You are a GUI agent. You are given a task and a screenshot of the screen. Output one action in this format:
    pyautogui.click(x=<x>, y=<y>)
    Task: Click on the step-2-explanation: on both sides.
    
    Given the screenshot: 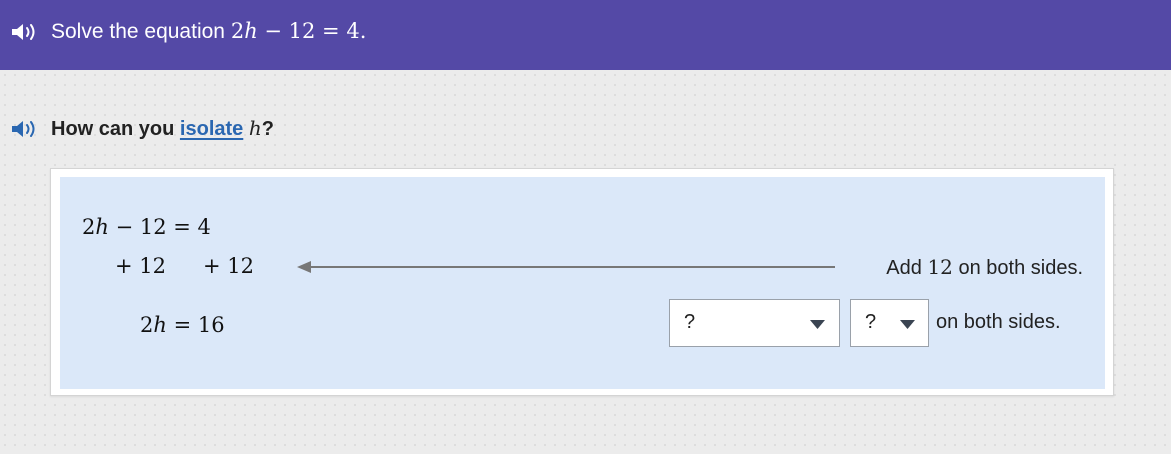 What is the action you would take?
    pyautogui.click(x=998, y=322)
    